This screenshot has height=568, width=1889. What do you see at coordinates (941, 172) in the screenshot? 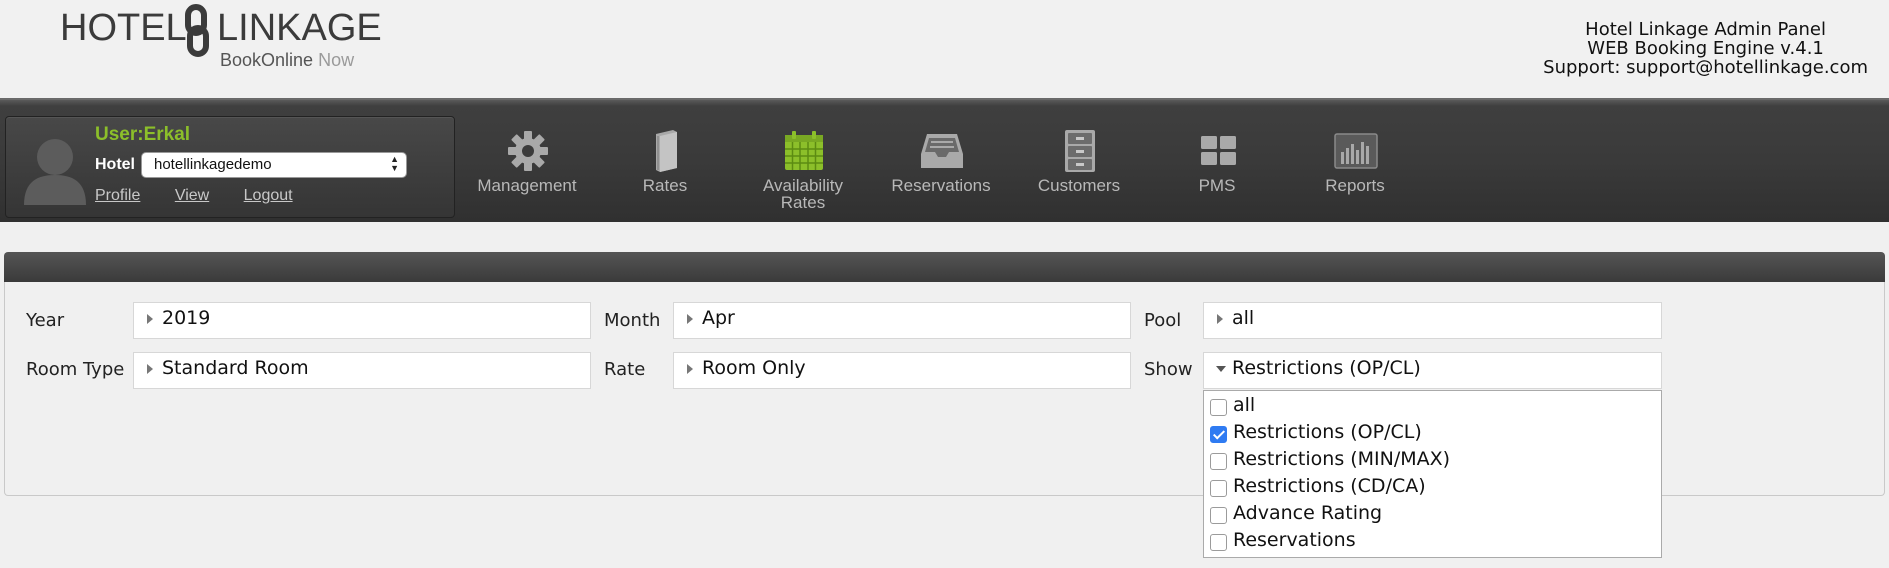
I see `nav-reservations: Reservations` at bounding box center [941, 172].